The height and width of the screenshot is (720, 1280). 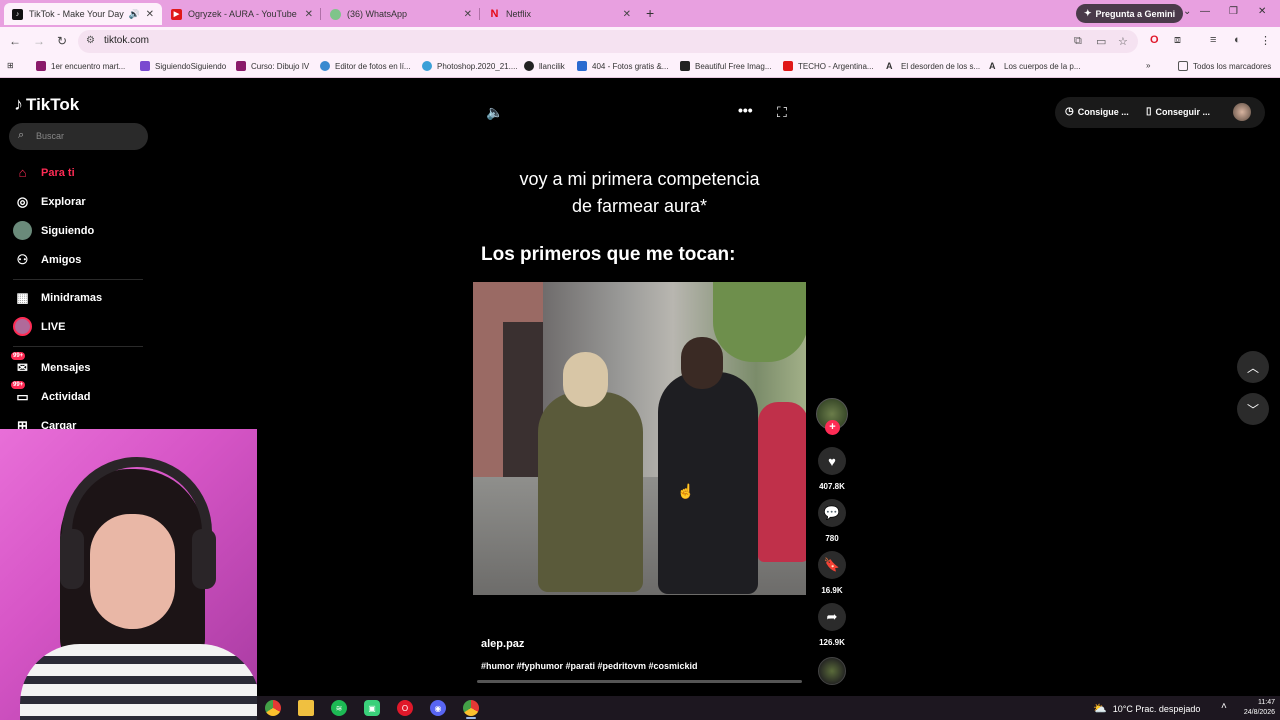 I want to click on more-bookmarks-icon: », so click(x=1148, y=65).